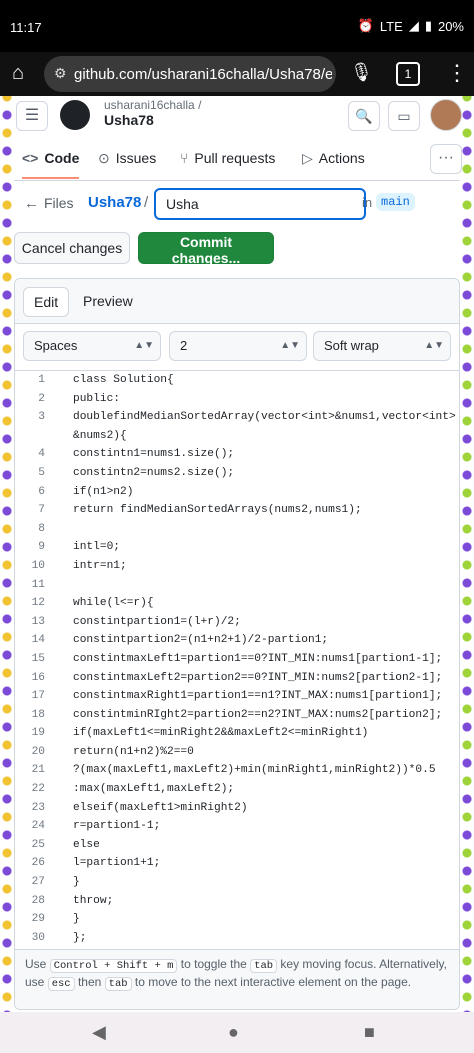 The width and height of the screenshot is (474, 1053). Describe the element at coordinates (237, 473) in the screenshot. I see `code-line: 5 constintn2=nums2.size();` at that location.